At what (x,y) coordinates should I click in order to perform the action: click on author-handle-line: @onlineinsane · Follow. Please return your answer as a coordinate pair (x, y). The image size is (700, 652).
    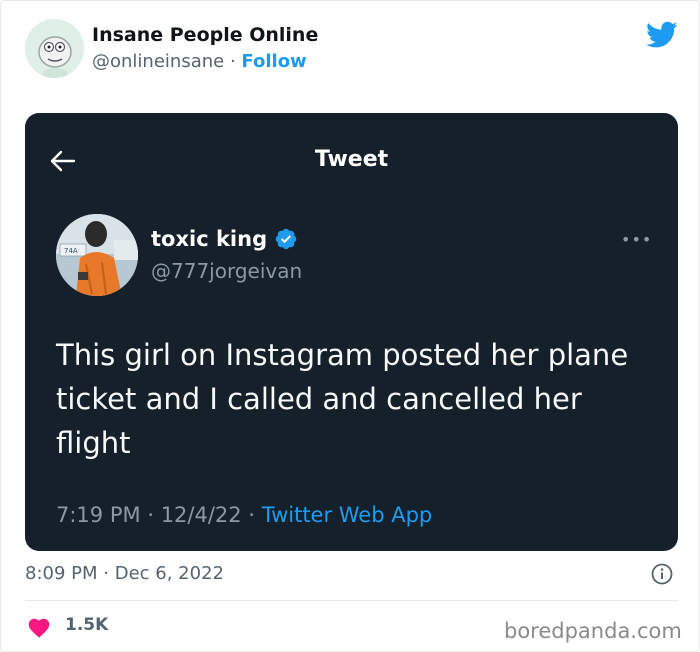
    Looking at the image, I should click on (199, 61).